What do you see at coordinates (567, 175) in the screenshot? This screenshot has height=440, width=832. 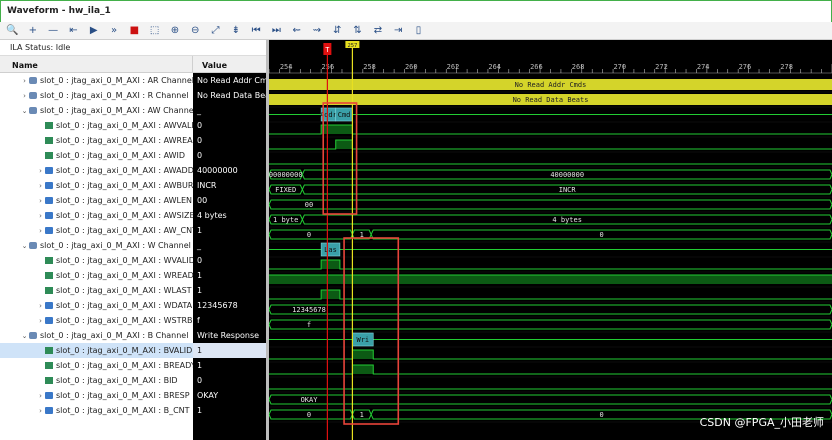 I see `bus-value-label: 40000000` at bounding box center [567, 175].